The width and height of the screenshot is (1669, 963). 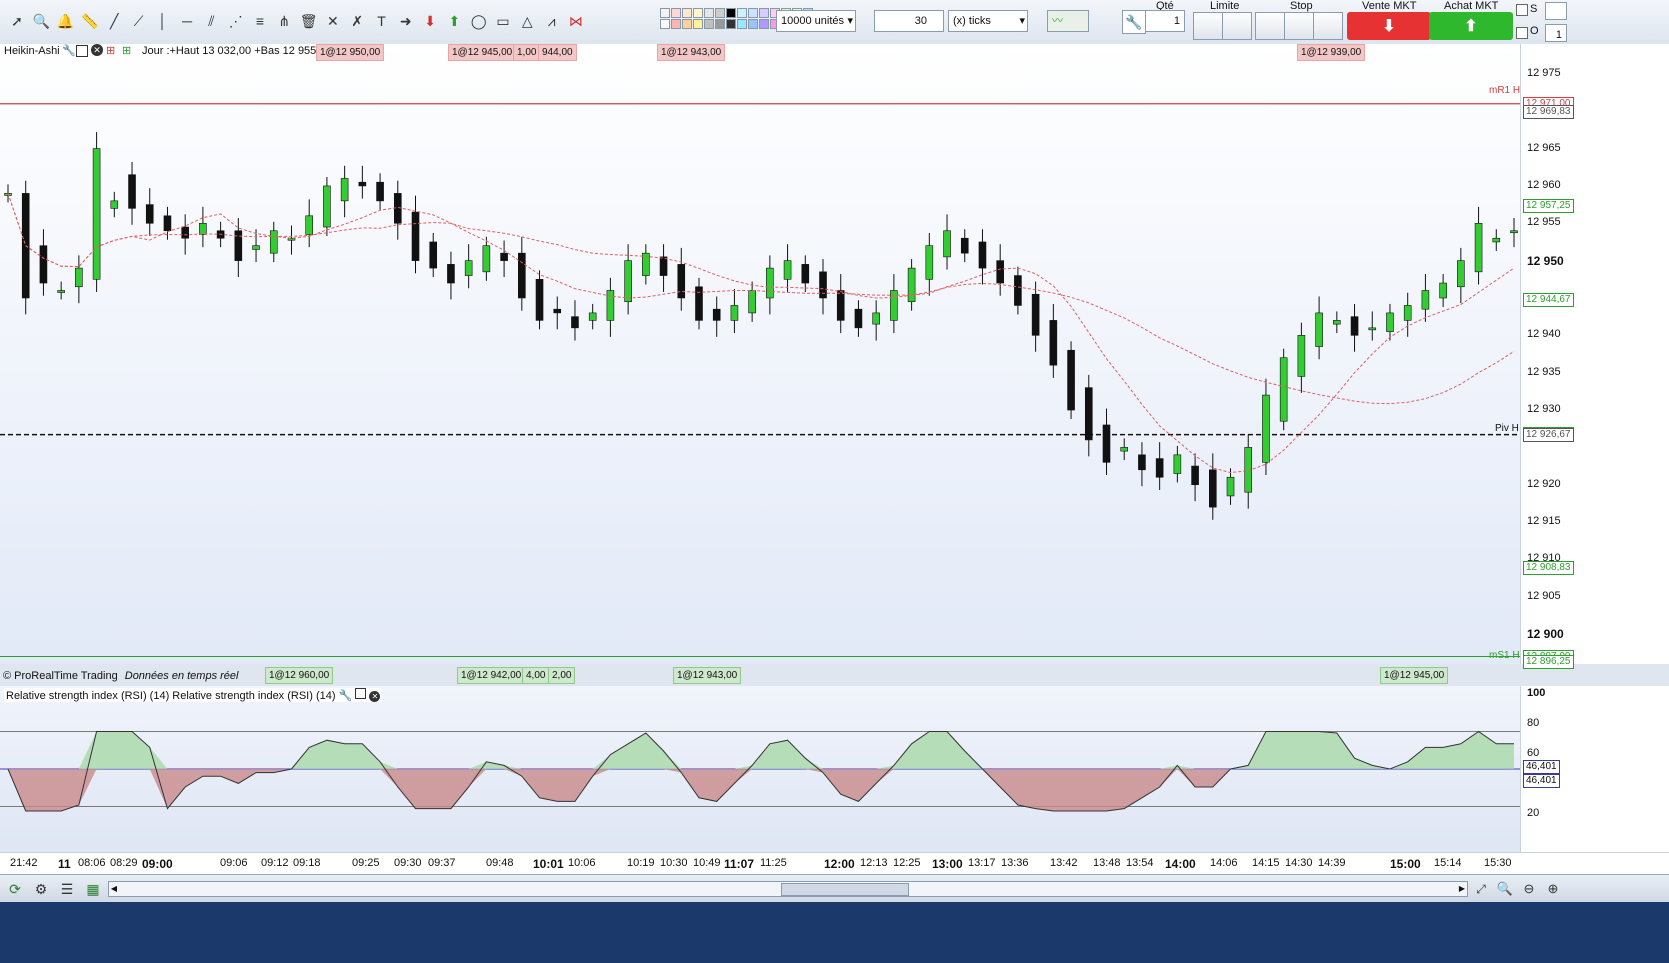 What do you see at coordinates (1389, 26) in the screenshot?
I see `sell-market-button: ⬇` at bounding box center [1389, 26].